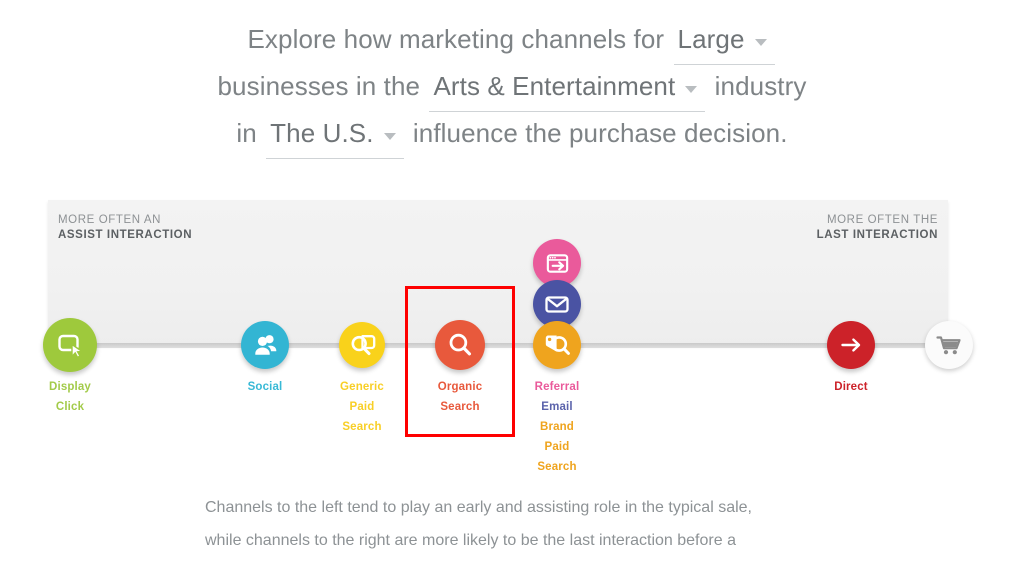 This screenshot has height=562, width=1024. Describe the element at coordinates (760, 86) in the screenshot. I see `headline-part-3: industry` at that location.